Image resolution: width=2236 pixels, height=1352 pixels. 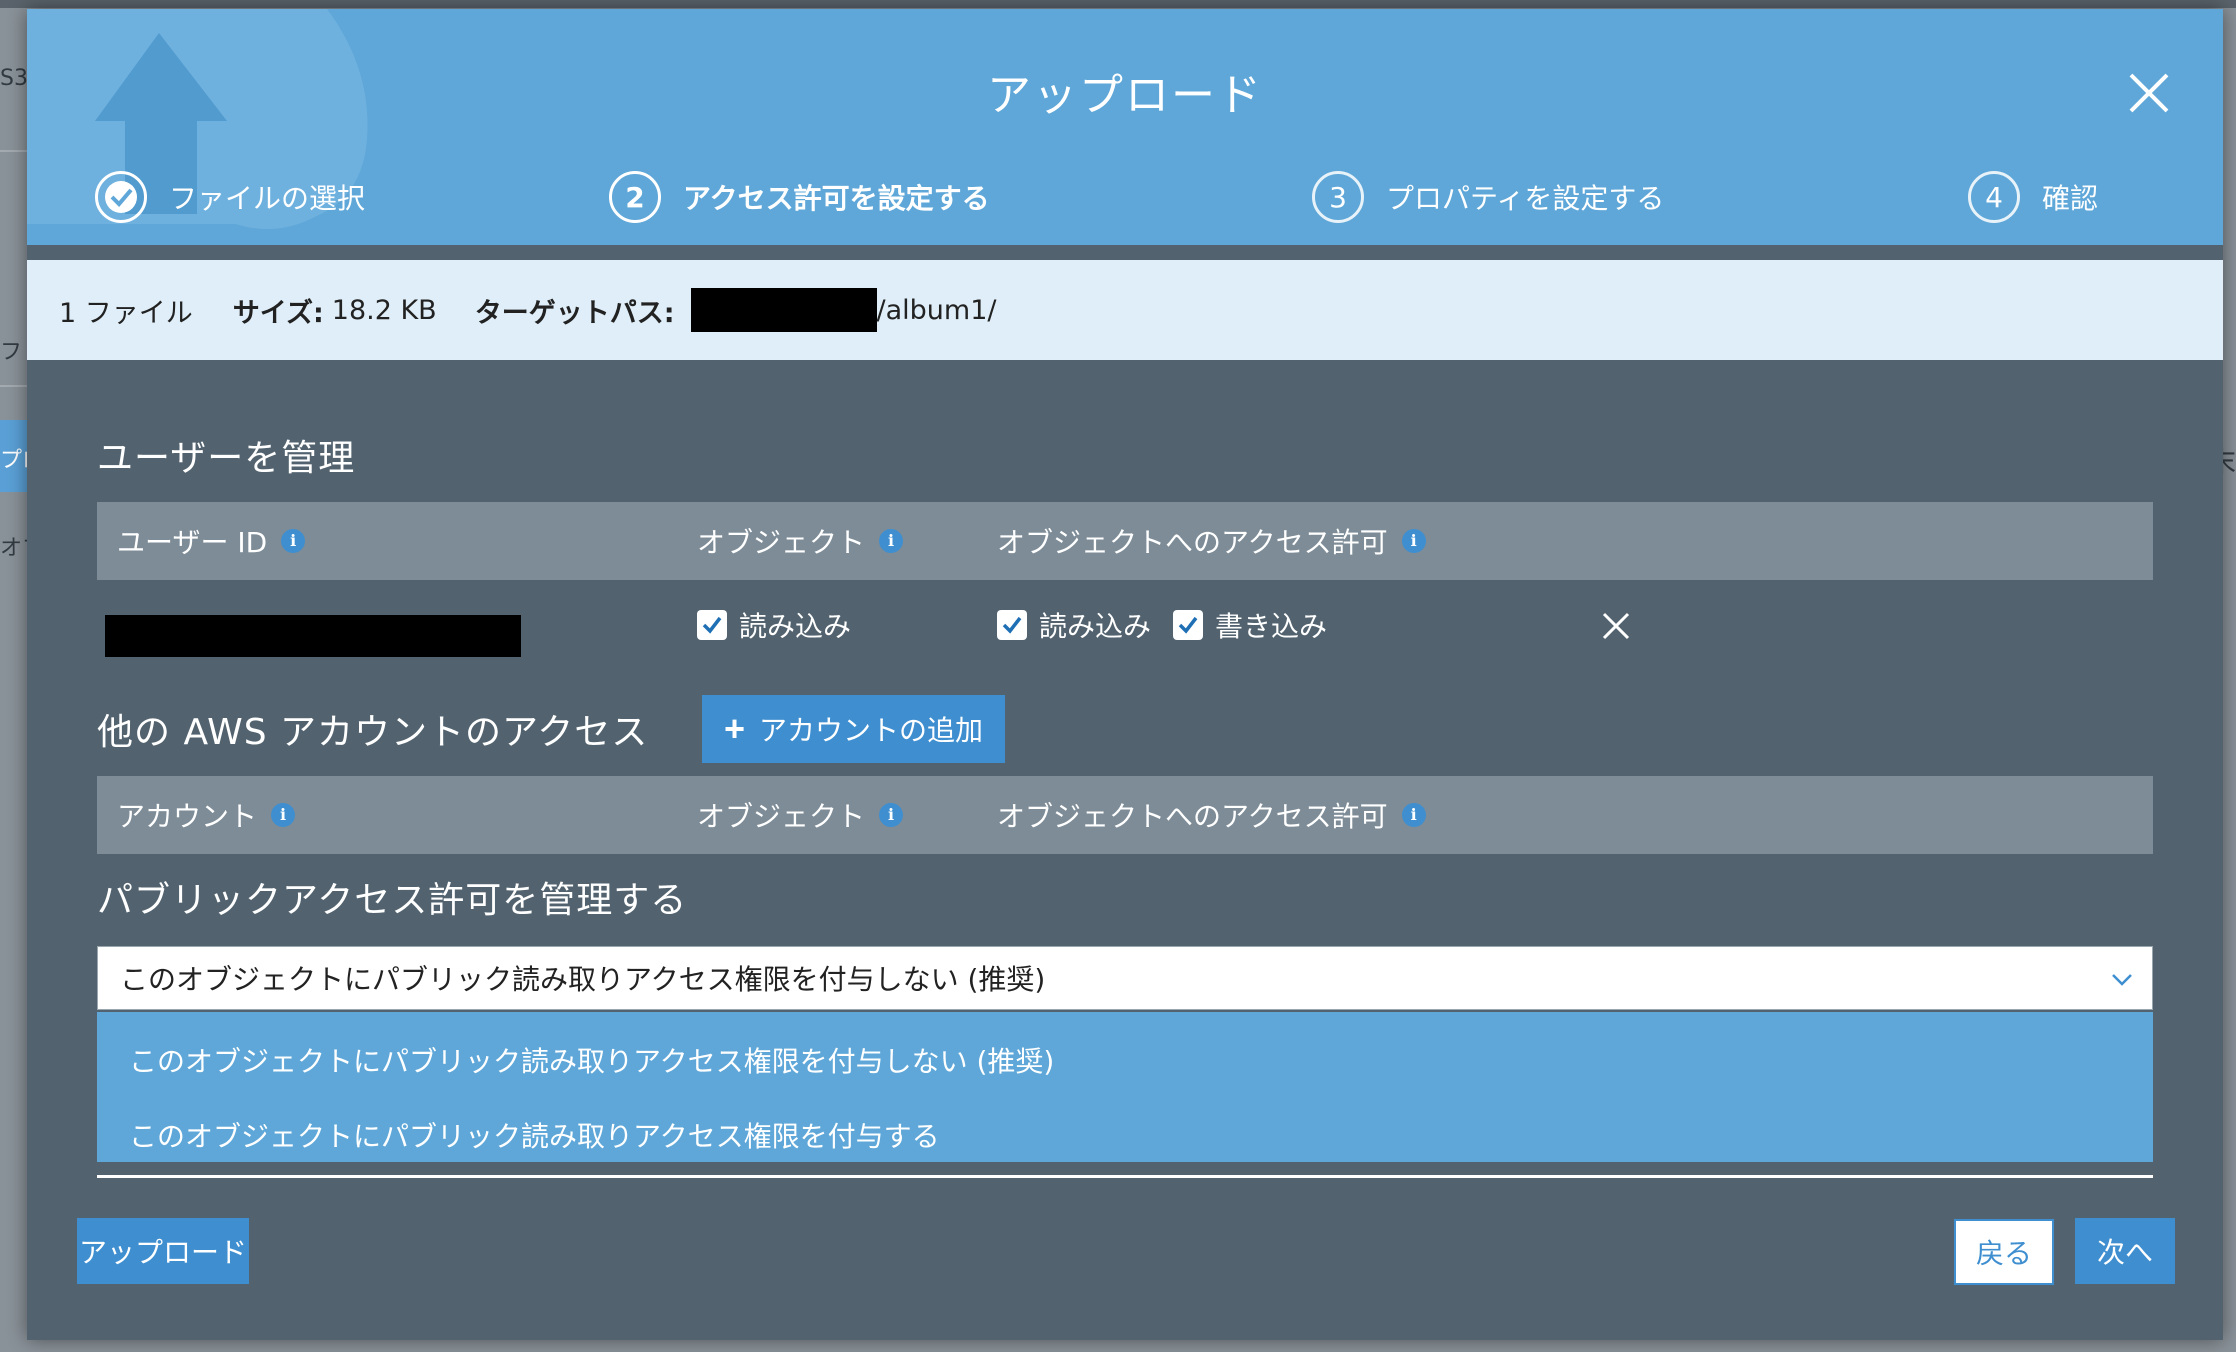 I want to click on upload-summary-bar: 1 ファイル サイズ: 18.2 KB ターゲットパス: /album1/, so click(x=1125, y=310).